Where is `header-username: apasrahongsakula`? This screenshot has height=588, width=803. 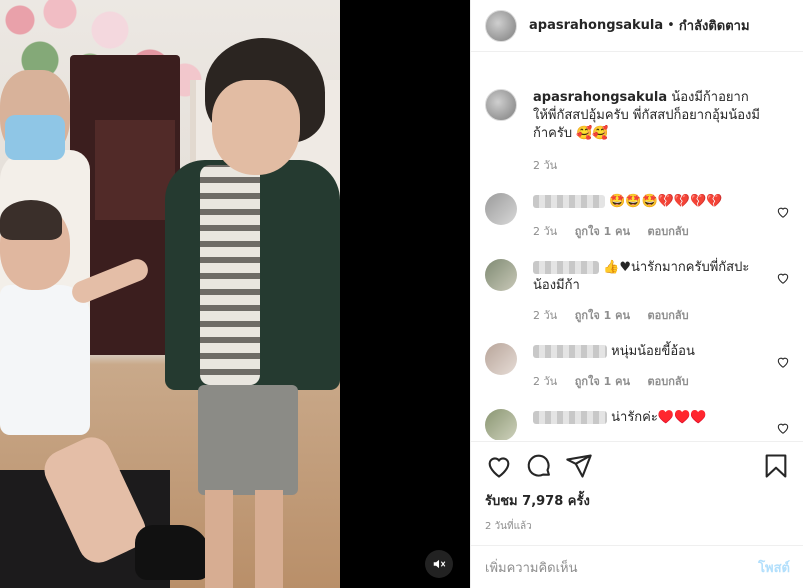 header-username: apasrahongsakula is located at coordinates (596, 25).